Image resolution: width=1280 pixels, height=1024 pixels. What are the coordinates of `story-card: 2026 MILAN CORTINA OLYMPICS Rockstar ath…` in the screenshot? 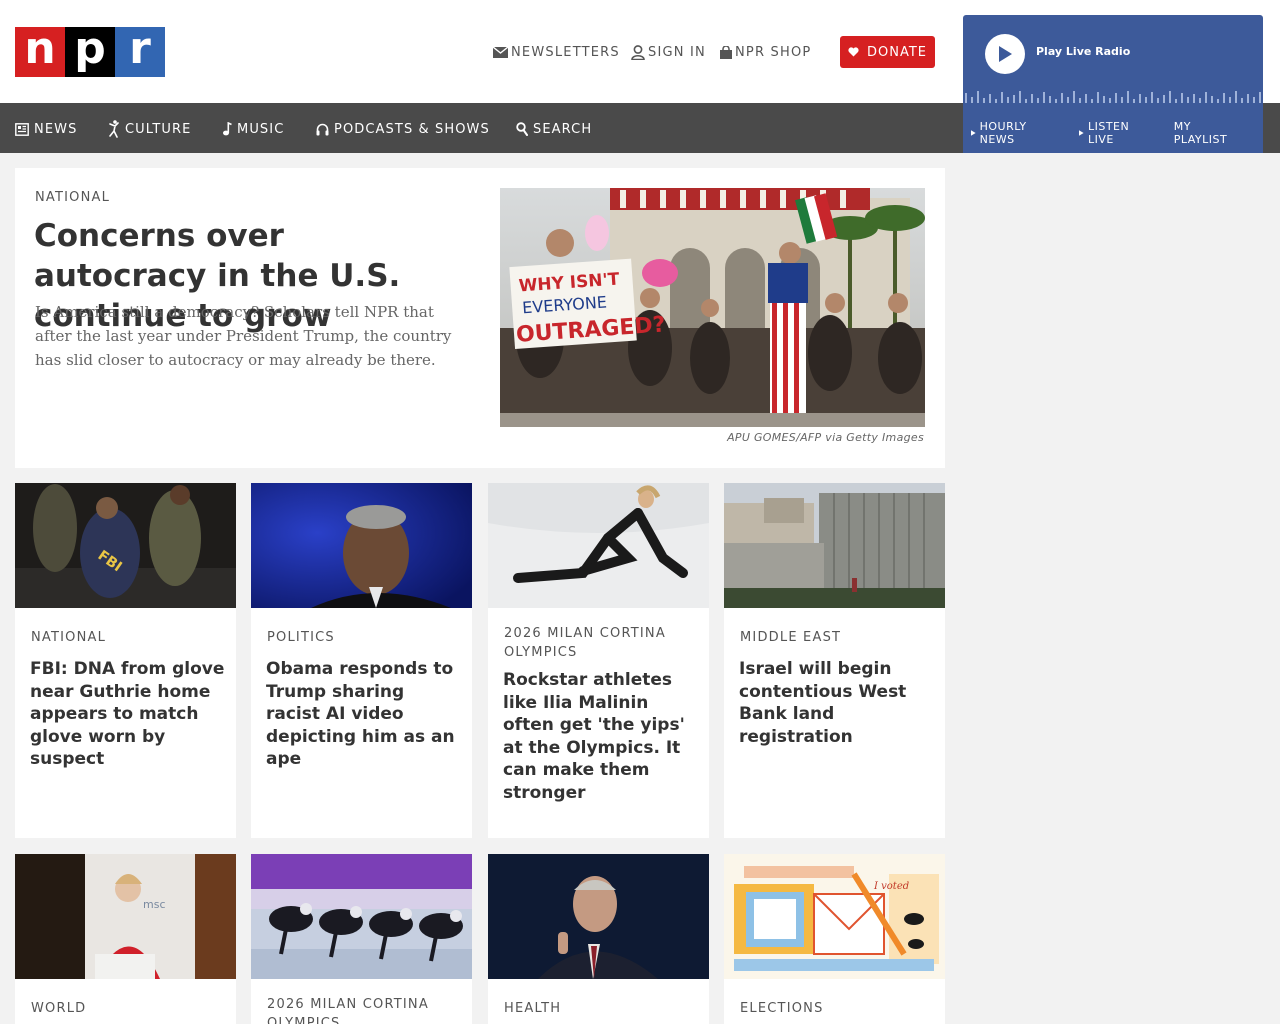 It's located at (598, 660).